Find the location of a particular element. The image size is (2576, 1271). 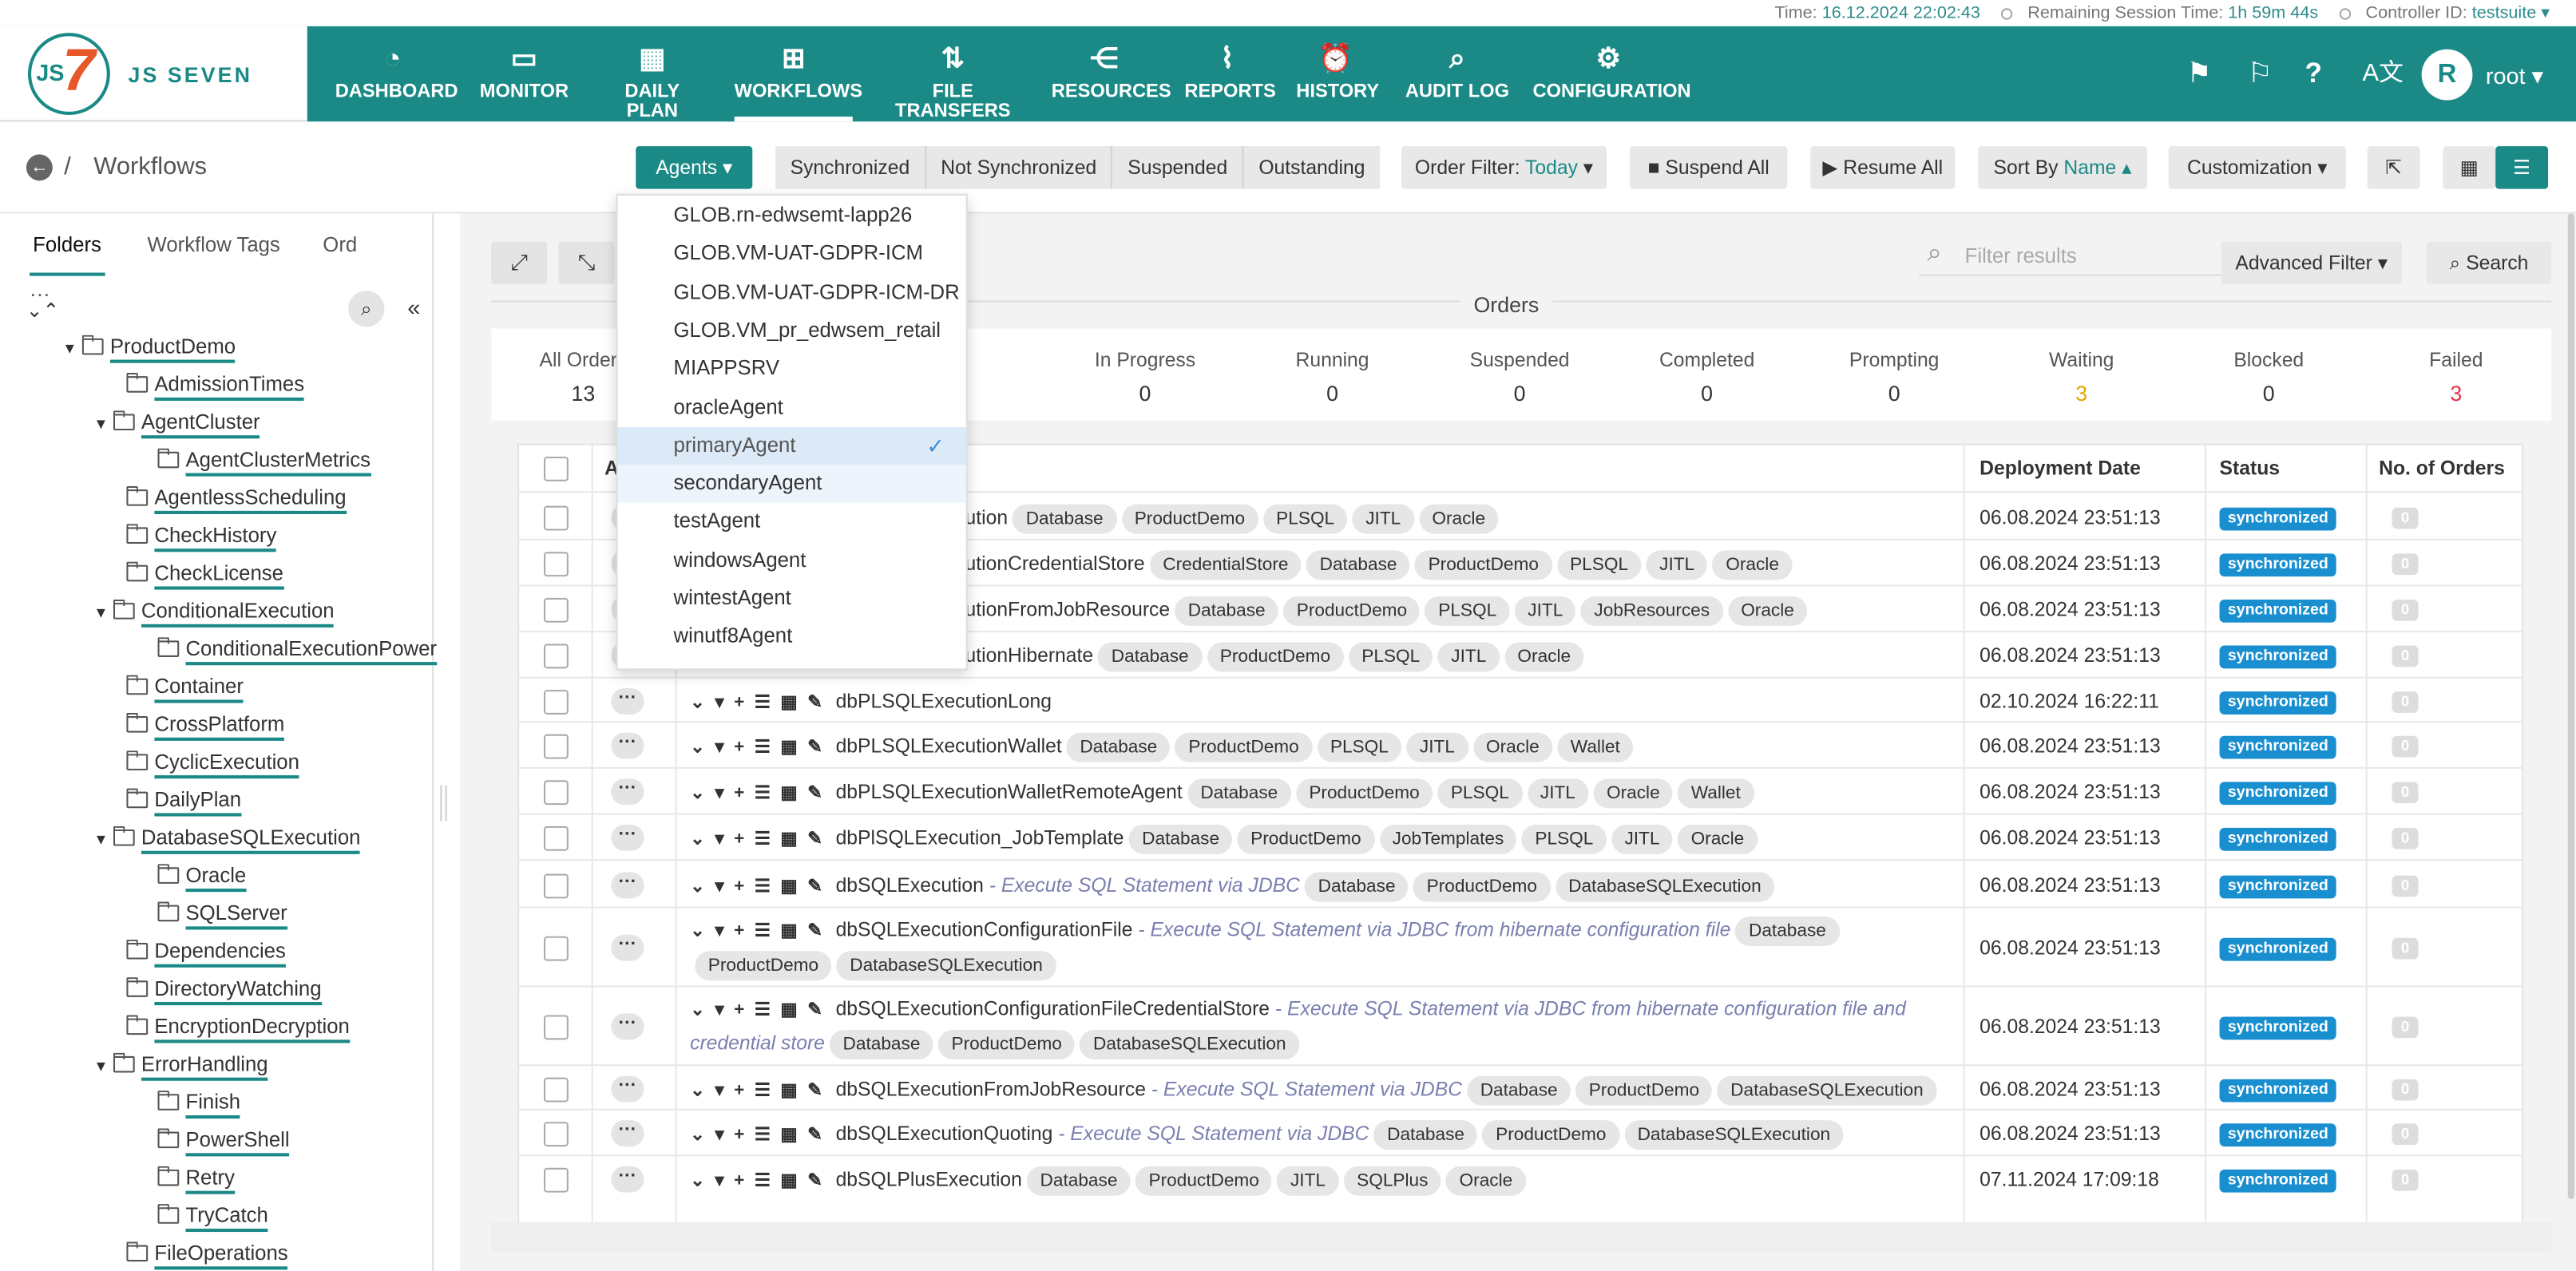

workflow-name: dbSQLExecutionConfigurationFile is located at coordinates (984, 929).